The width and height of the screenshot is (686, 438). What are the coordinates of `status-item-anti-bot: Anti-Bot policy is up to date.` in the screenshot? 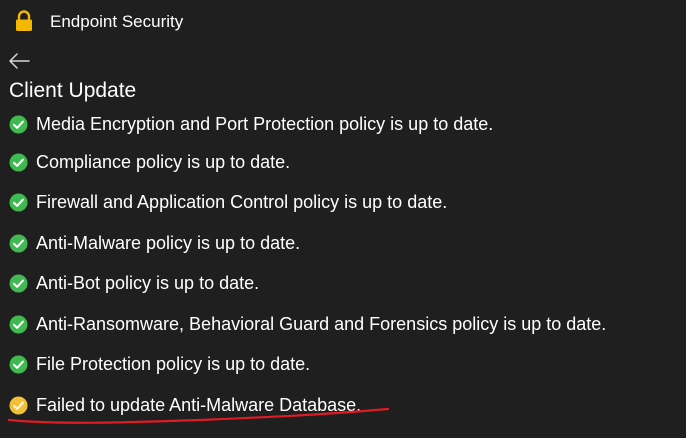 It's located at (134, 283).